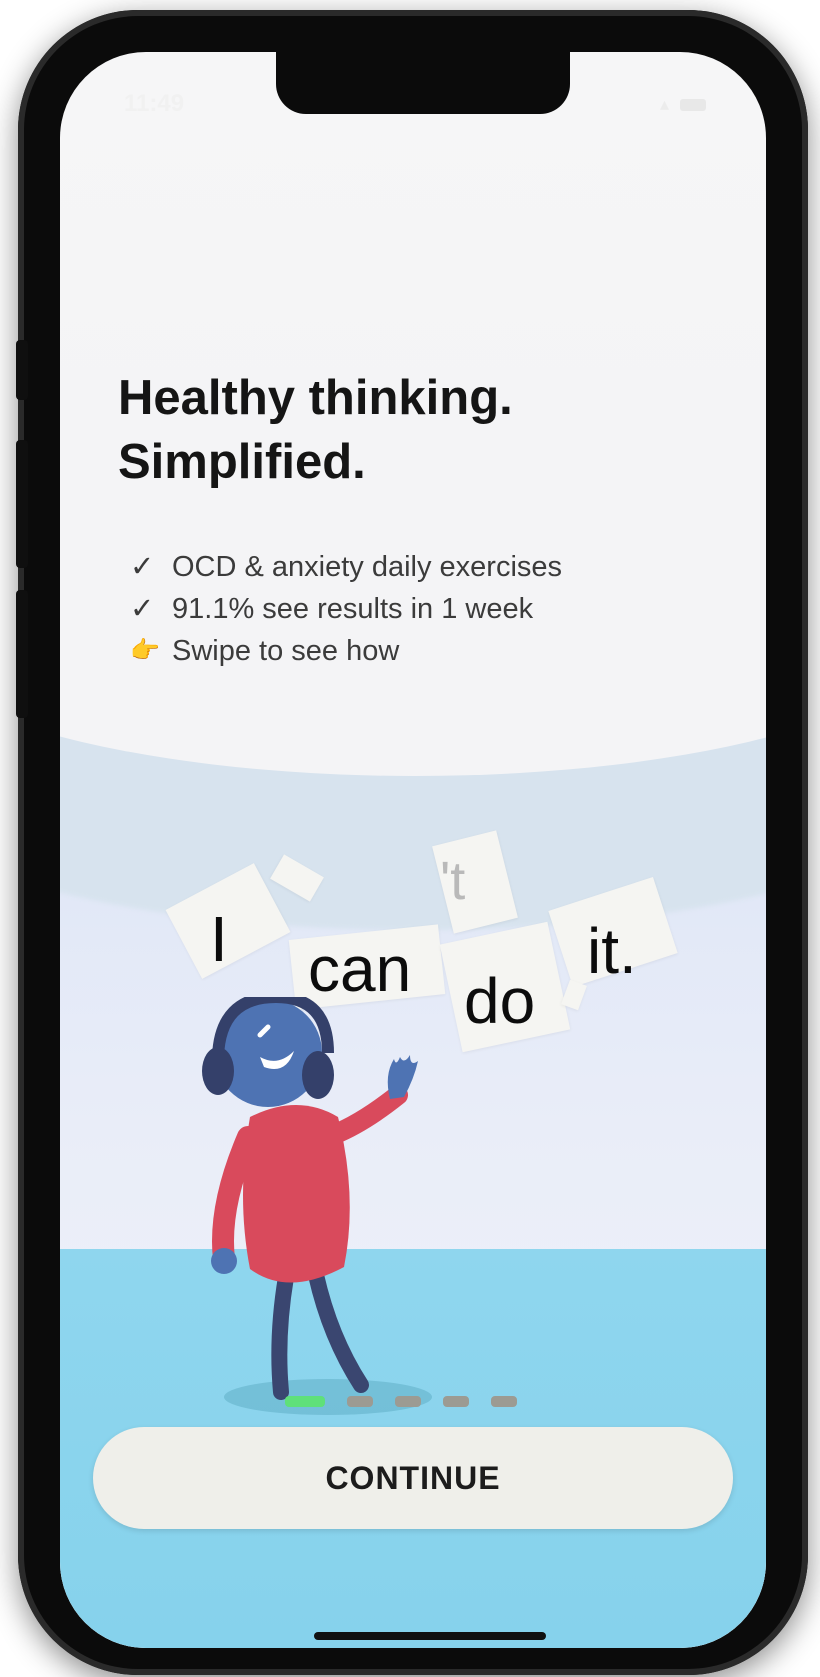 Image resolution: width=820 pixels, height=1677 pixels. Describe the element at coordinates (367, 567) in the screenshot. I see `feature-text: OCD & anxiety daily exercises` at that location.